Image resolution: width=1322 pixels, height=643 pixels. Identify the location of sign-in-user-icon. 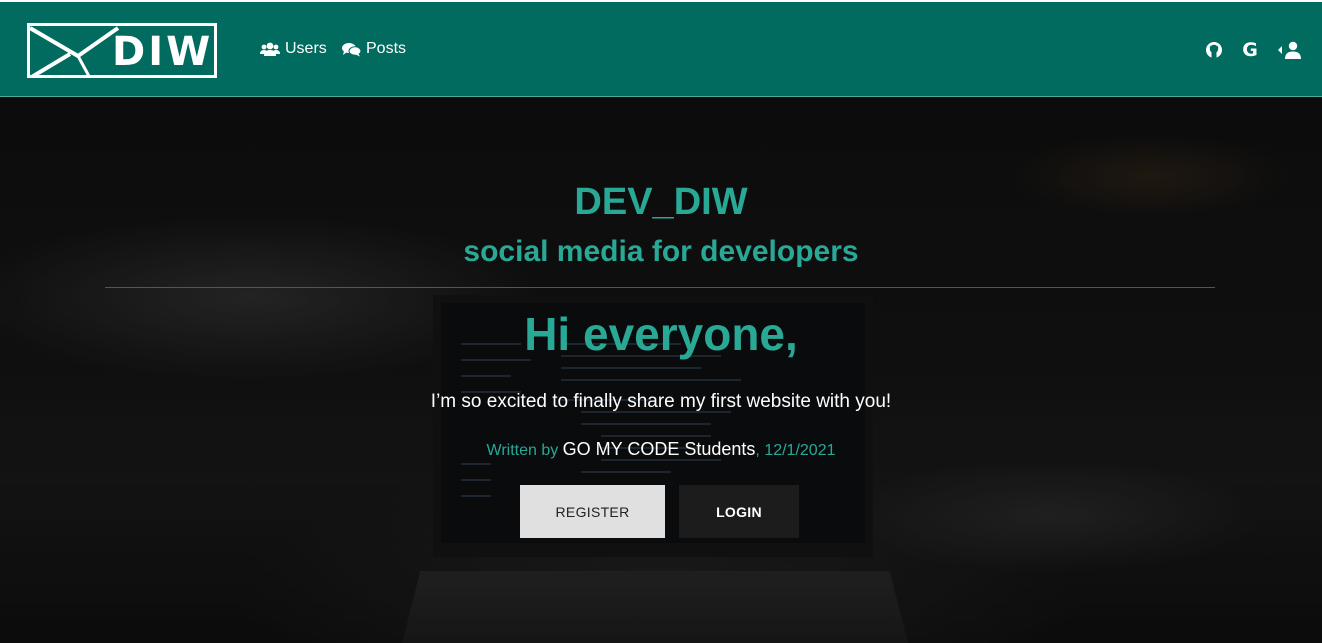
(1289, 50).